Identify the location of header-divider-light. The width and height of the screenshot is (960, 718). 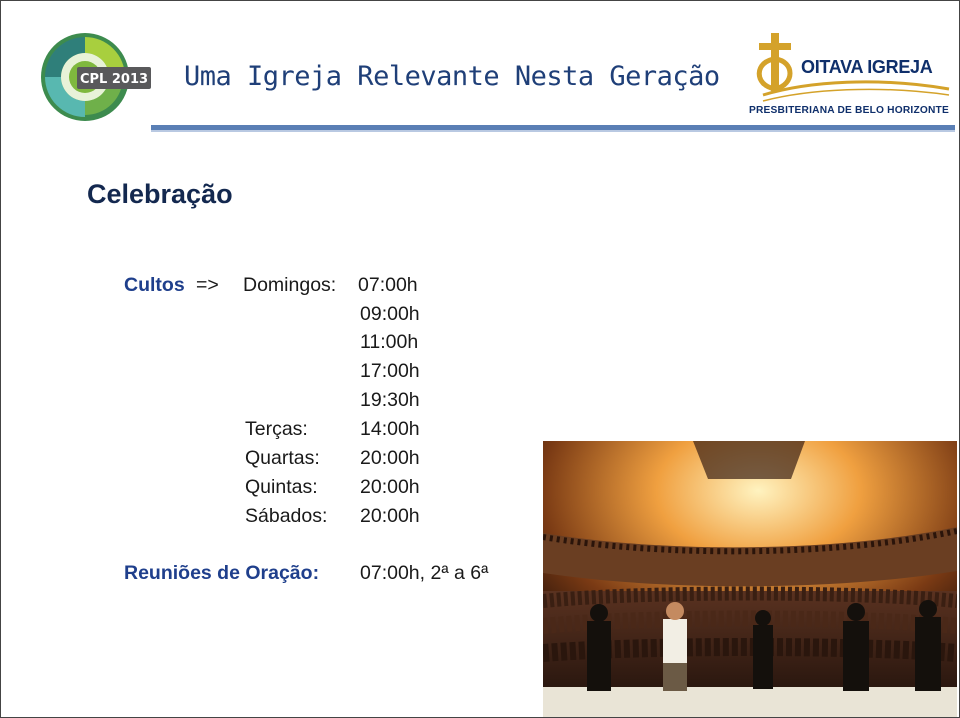
(553, 131).